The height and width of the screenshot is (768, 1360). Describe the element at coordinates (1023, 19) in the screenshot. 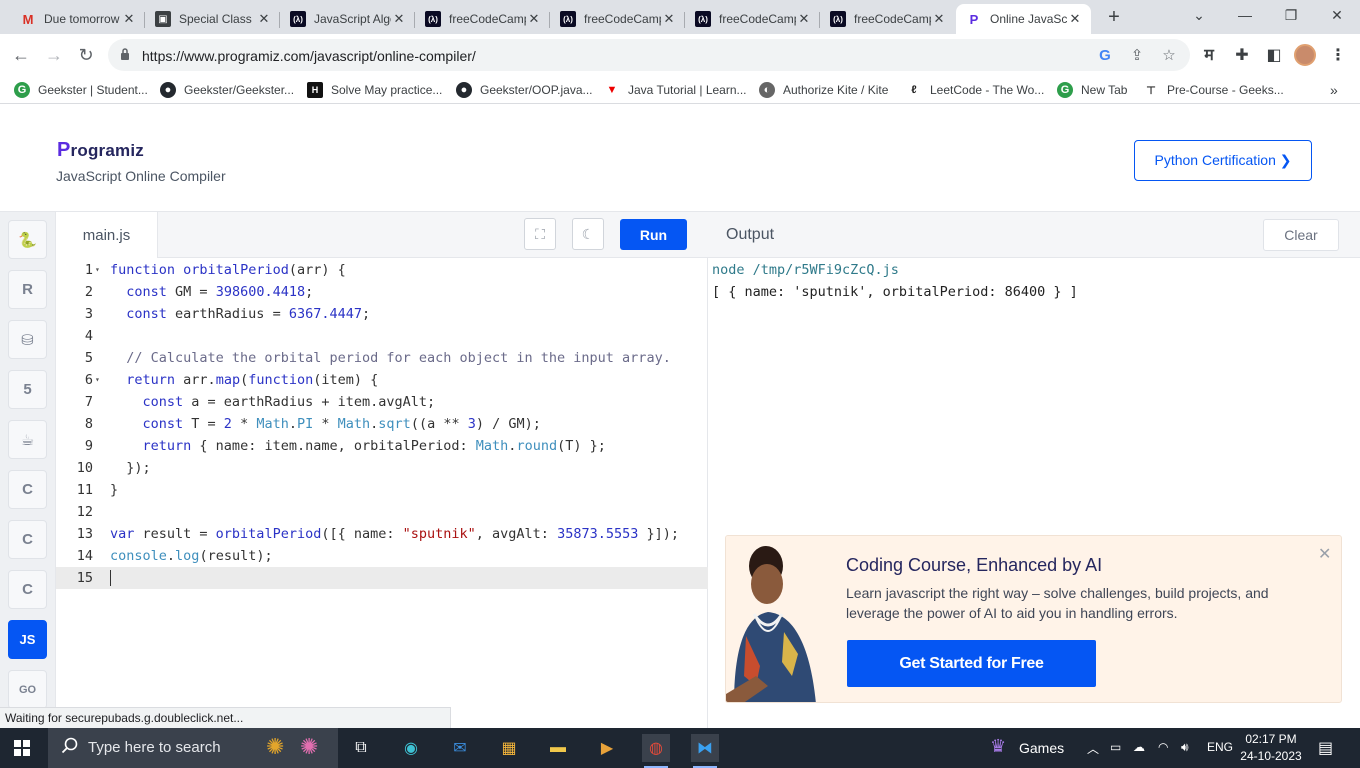

I see `browser-tab-active: P Online JavaScript Compiler ✕` at that location.